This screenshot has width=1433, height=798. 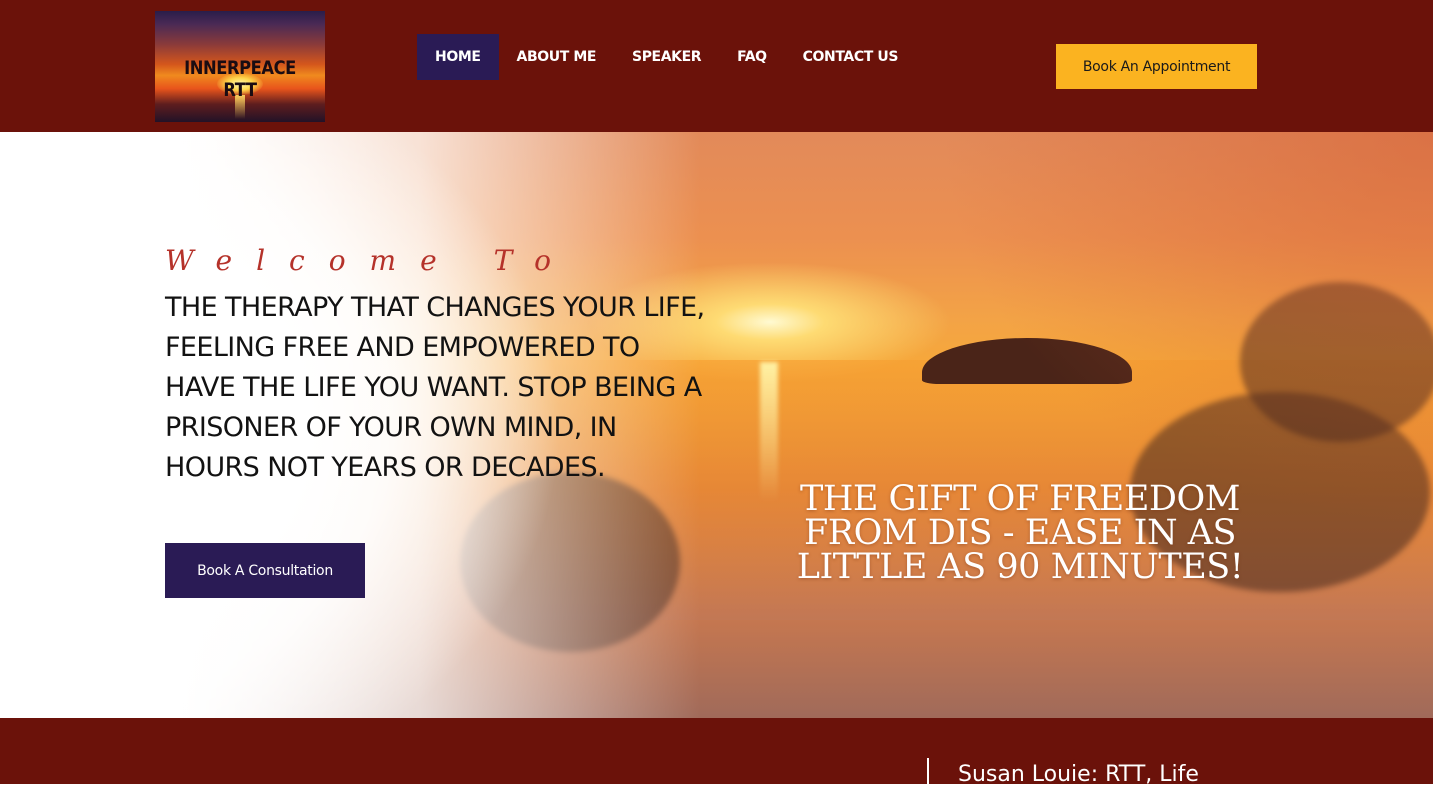 What do you see at coordinates (752, 57) in the screenshot?
I see `nav-item-faq: FAQ` at bounding box center [752, 57].